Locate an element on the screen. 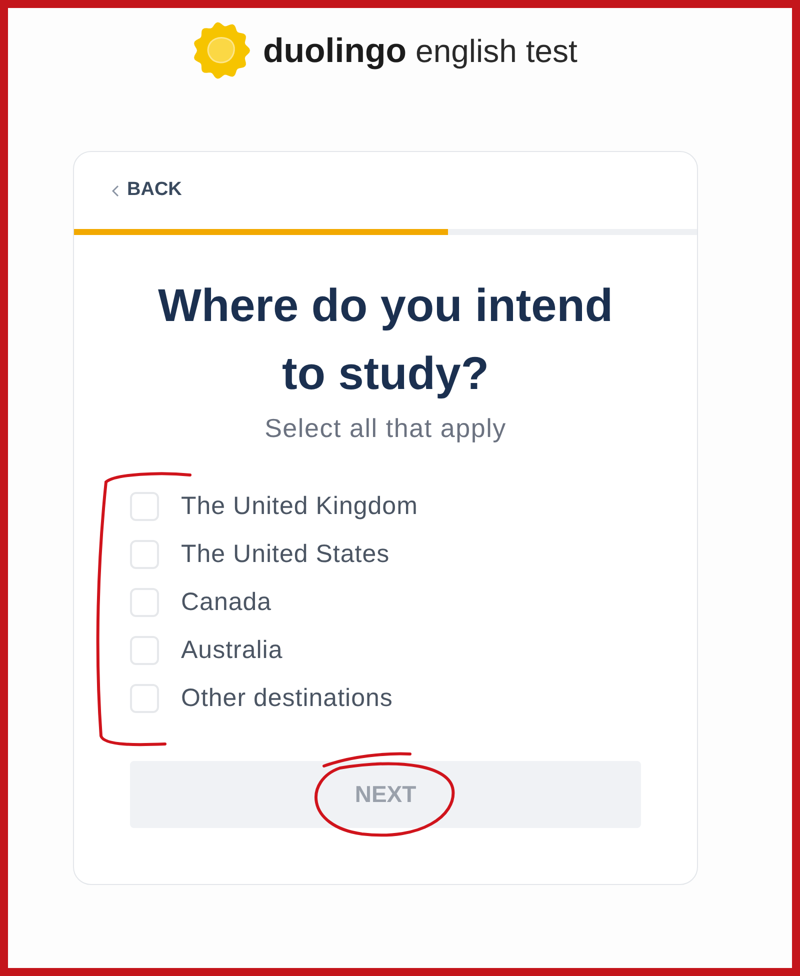 The image size is (800, 976). option-label: Other destinations is located at coordinates (287, 698).